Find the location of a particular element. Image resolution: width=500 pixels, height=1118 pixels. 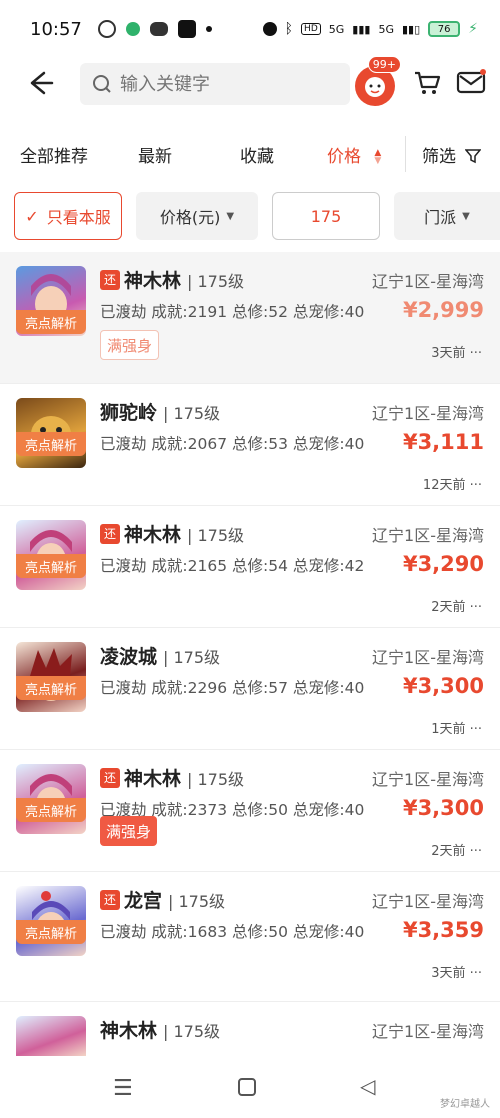

tab-price: 价格 ▲ ▼ is located at coordinates (354, 154).